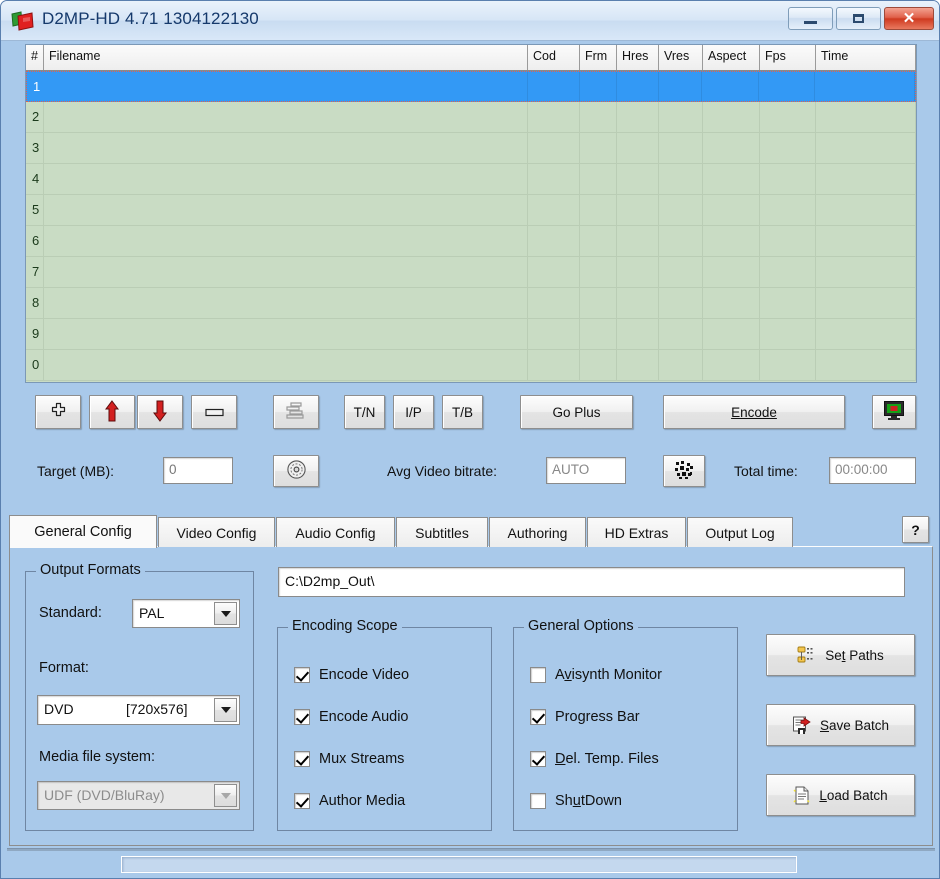 The image size is (940, 879). Describe the element at coordinates (83, 531) in the screenshot. I see `tab-general-config: General Config` at that location.